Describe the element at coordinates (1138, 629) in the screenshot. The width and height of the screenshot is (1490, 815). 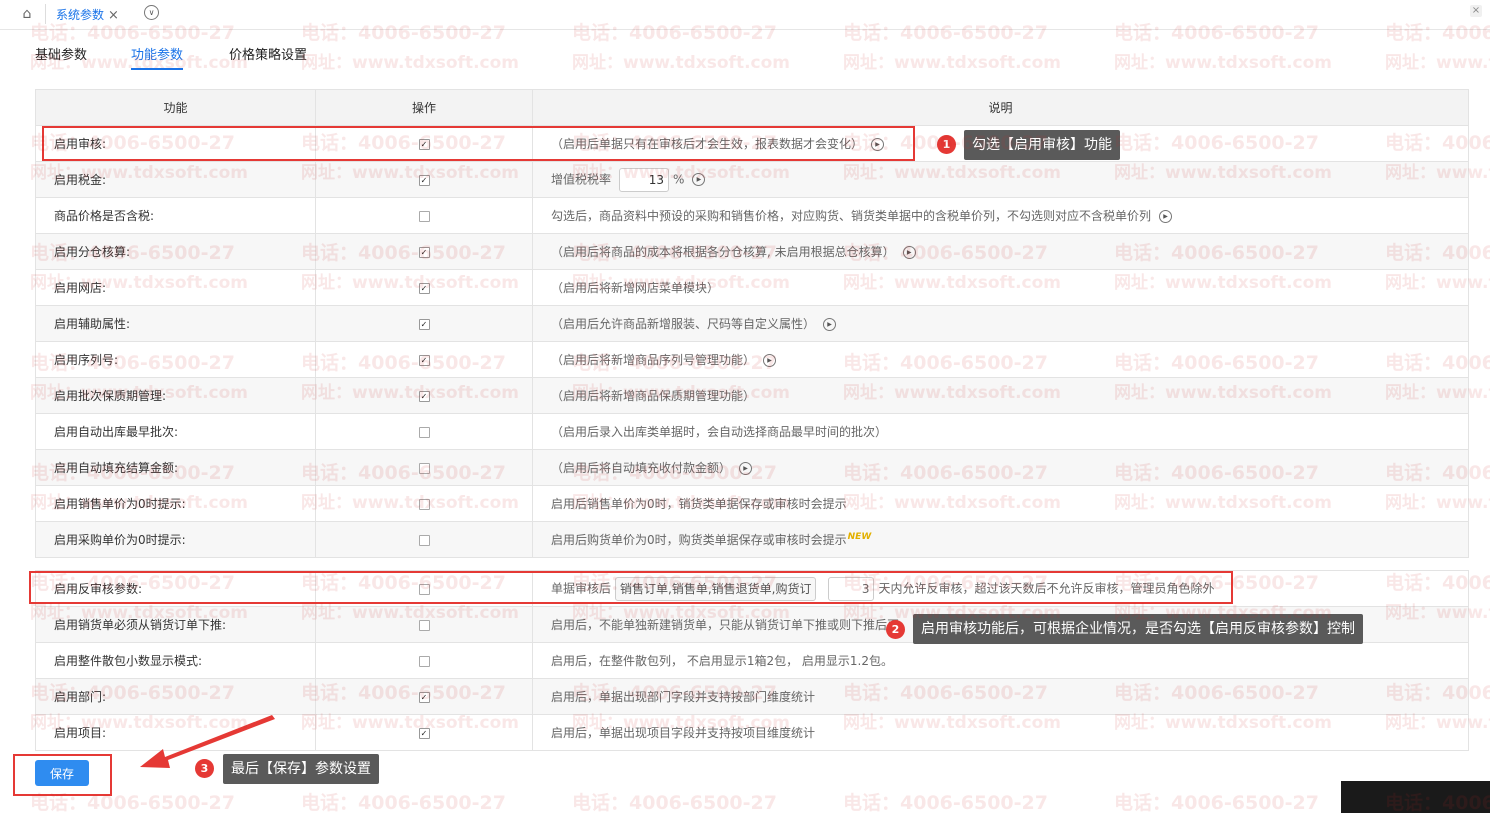
I see `annotation-tip-2: 启用审核功能后，可根据企业情况，是否勾选【启用反审核参数】控制` at that location.